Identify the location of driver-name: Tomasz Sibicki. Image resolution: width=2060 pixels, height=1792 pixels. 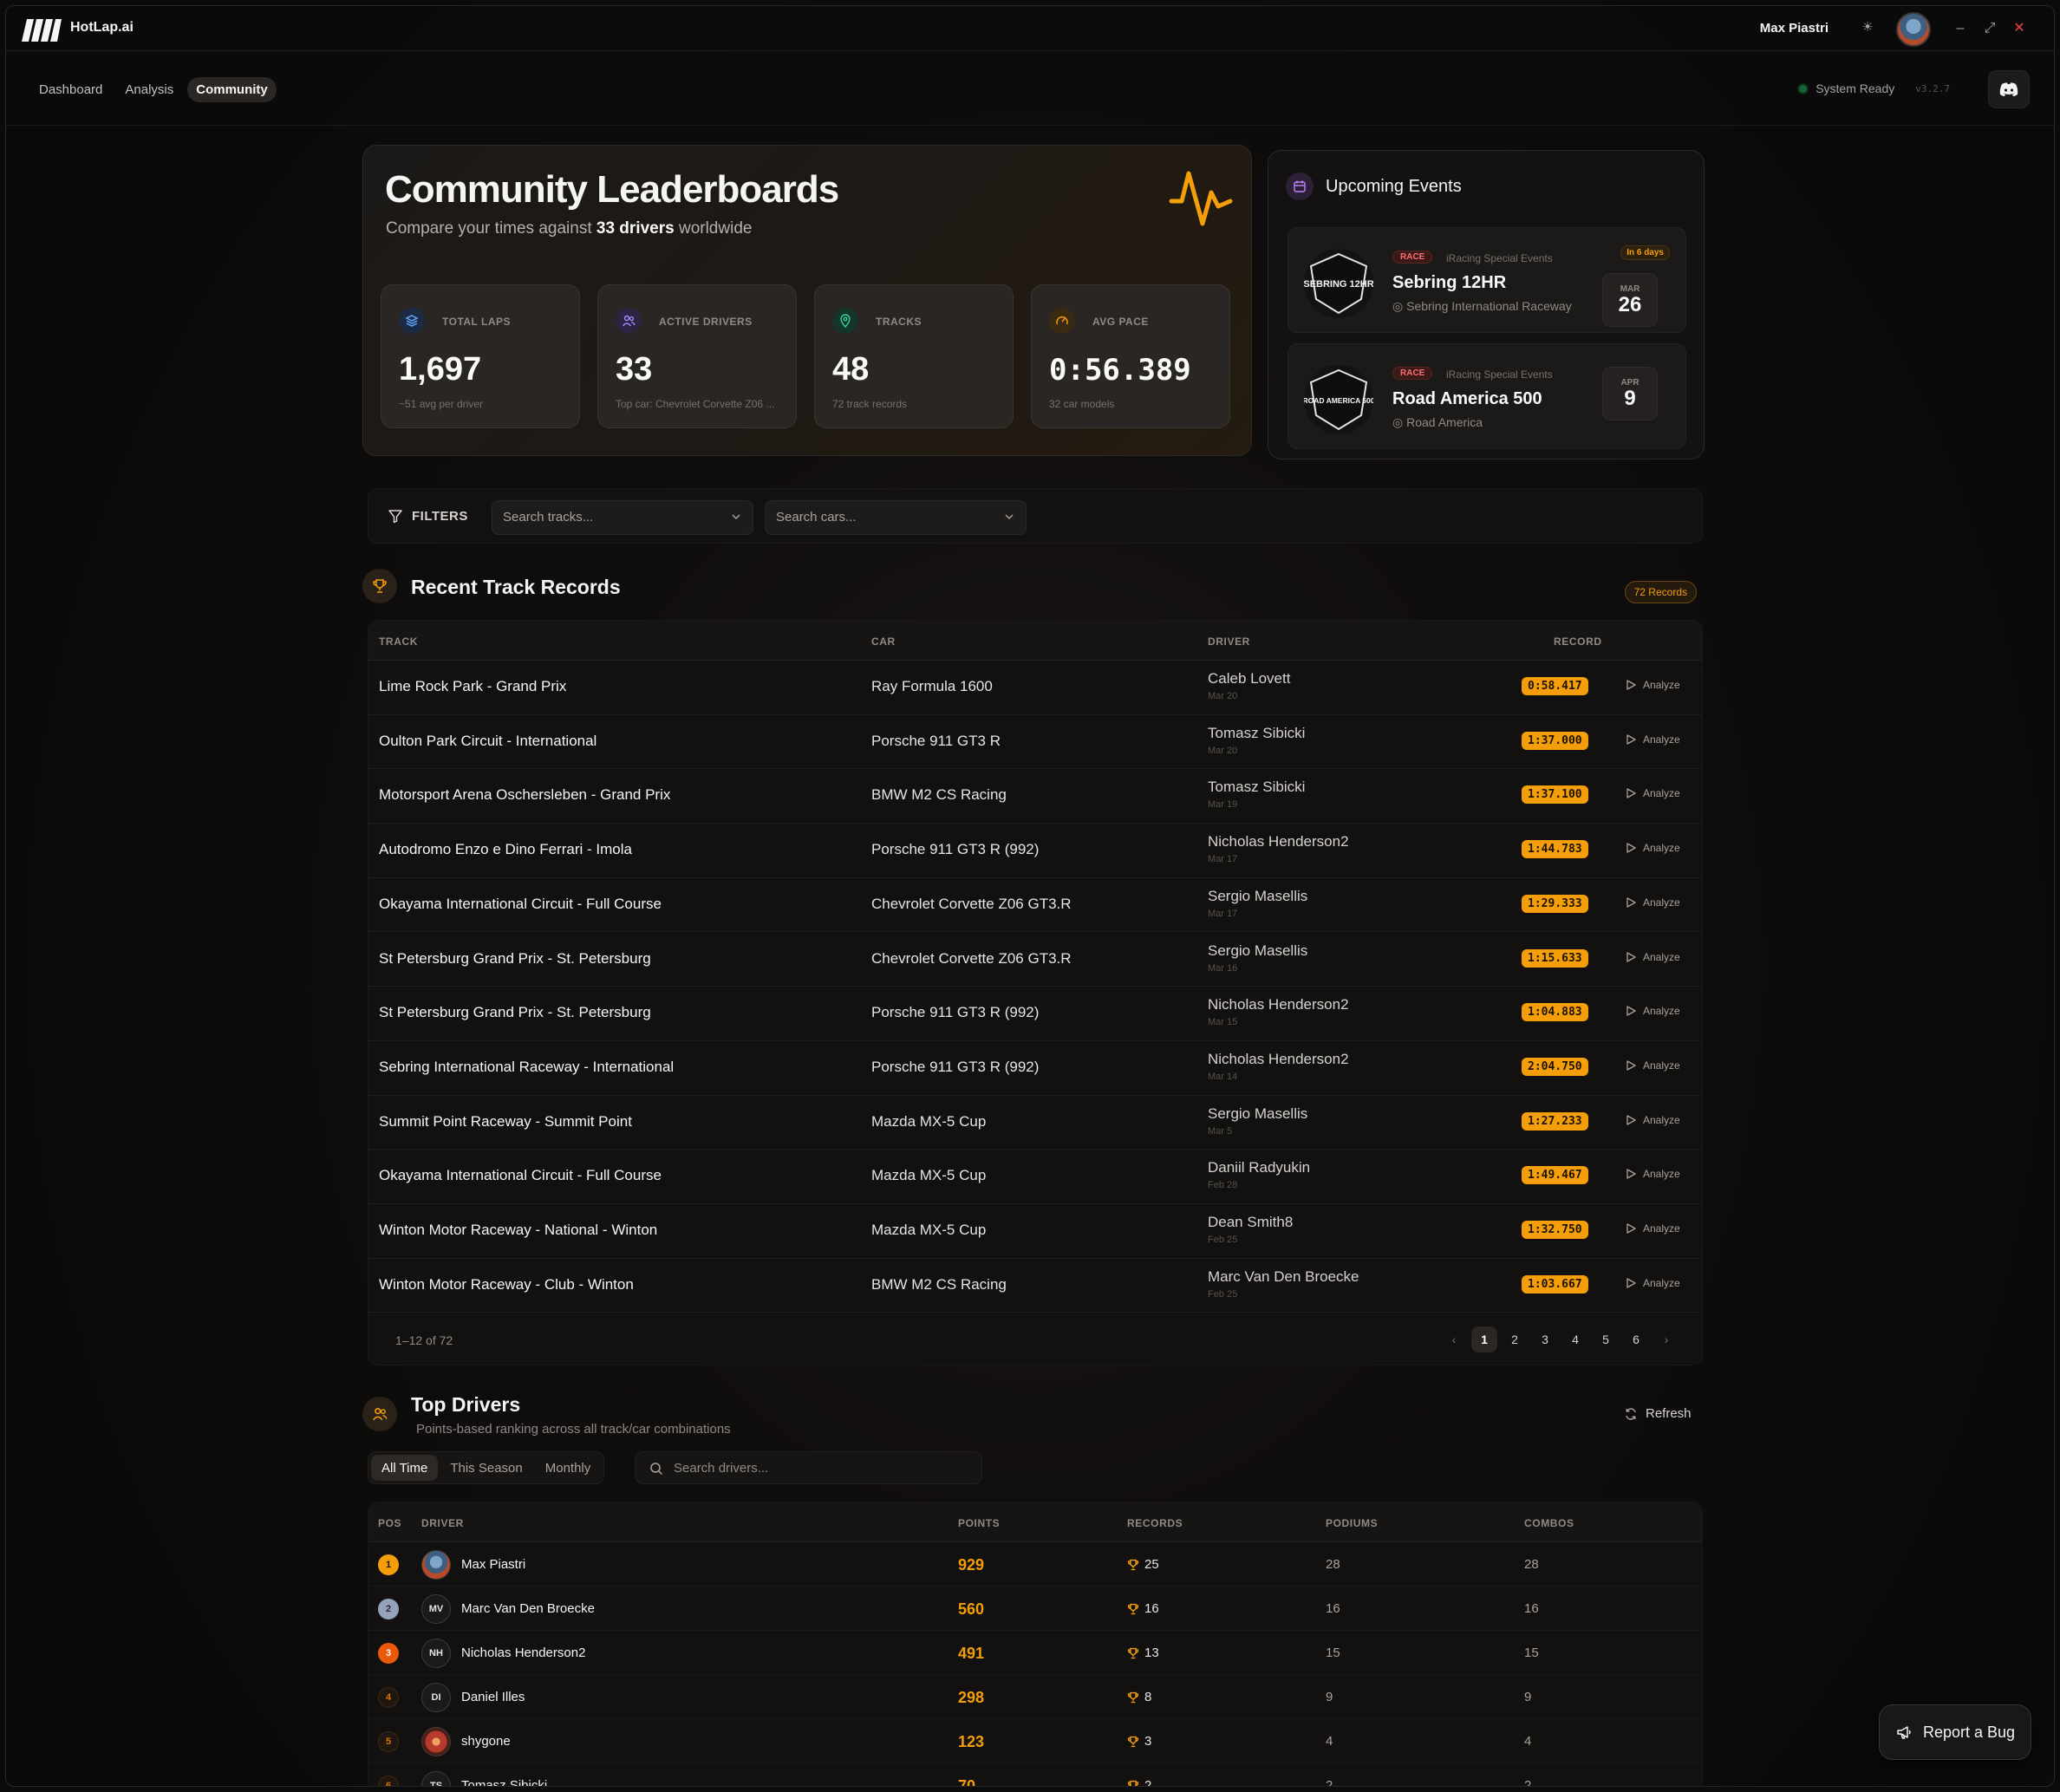
(504, 1782).